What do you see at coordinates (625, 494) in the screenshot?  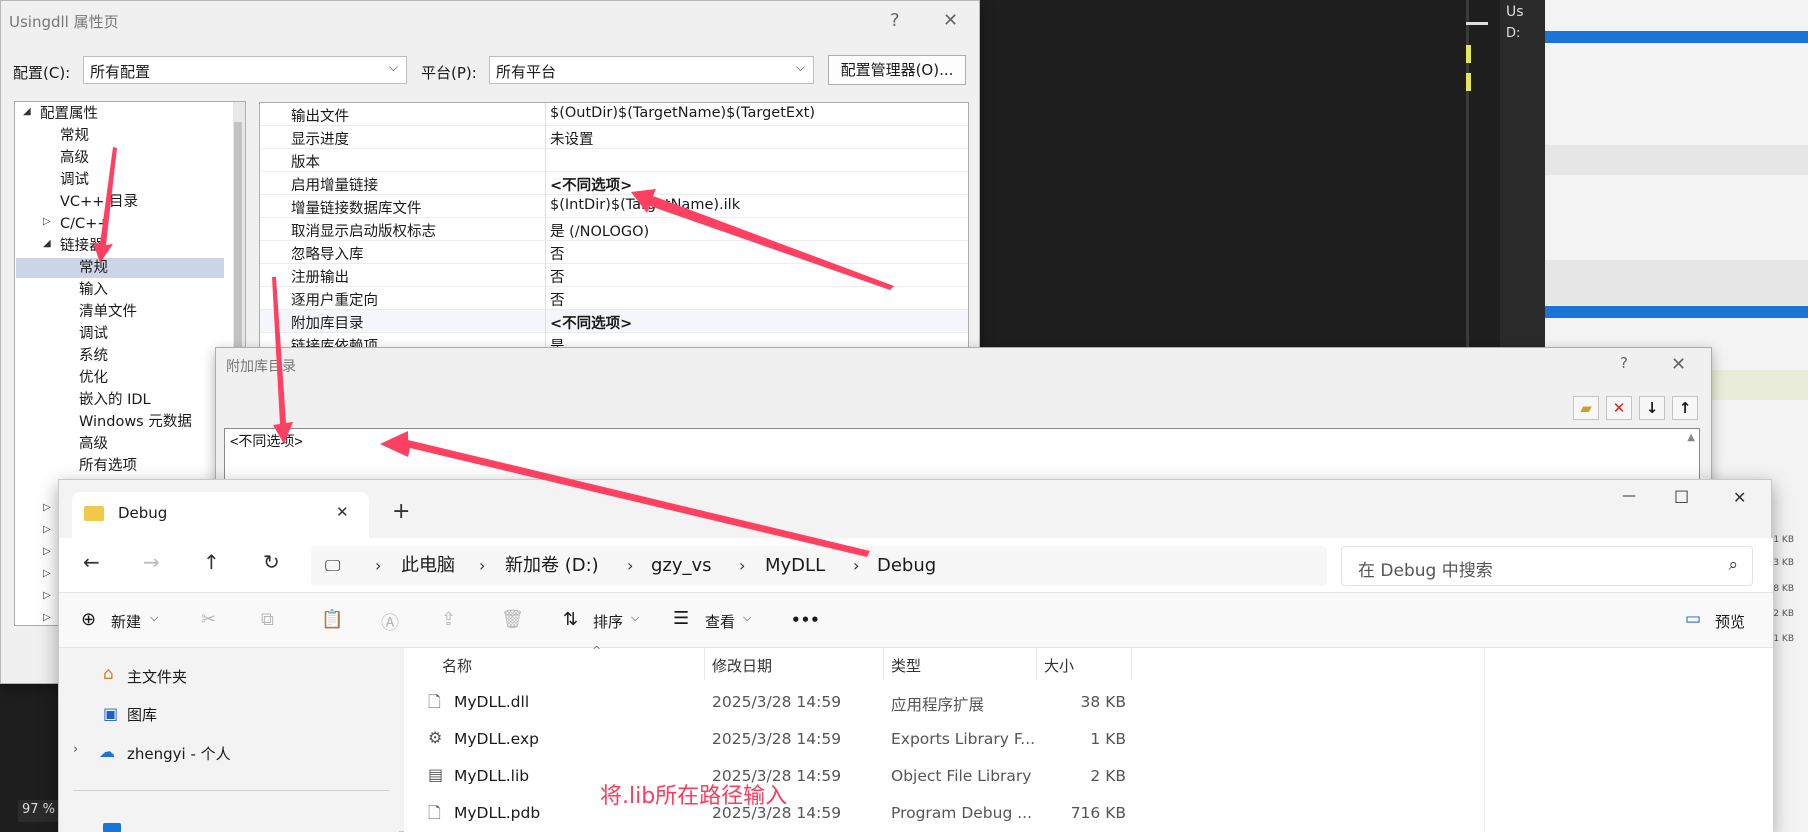 I see `arrow-to-lib-edit-box` at bounding box center [625, 494].